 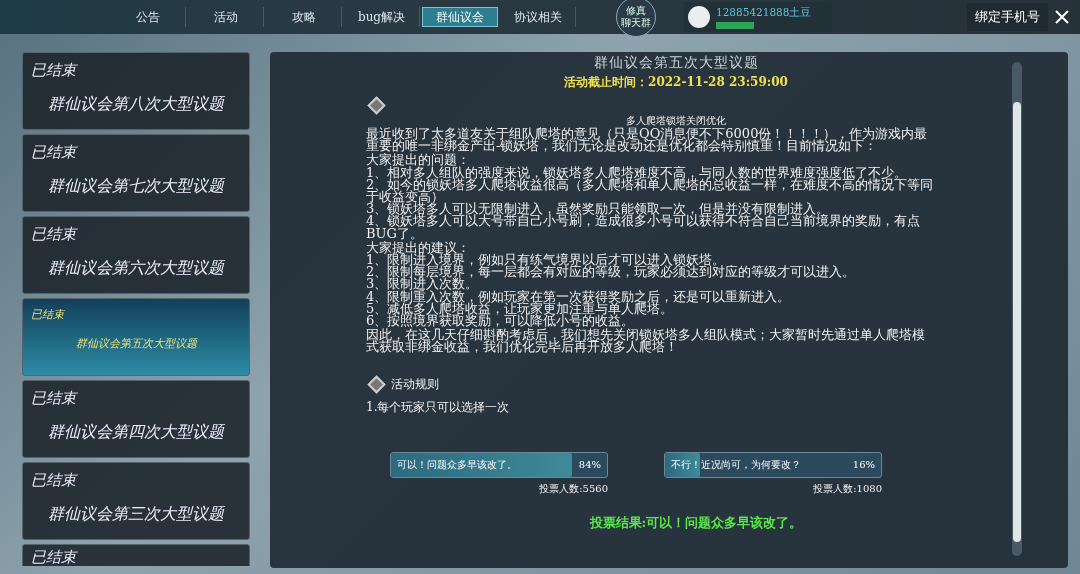 What do you see at coordinates (676, 82) in the screenshot?
I see `deadline-text: 活动截止时间：2022-11-28 23:59:00` at bounding box center [676, 82].